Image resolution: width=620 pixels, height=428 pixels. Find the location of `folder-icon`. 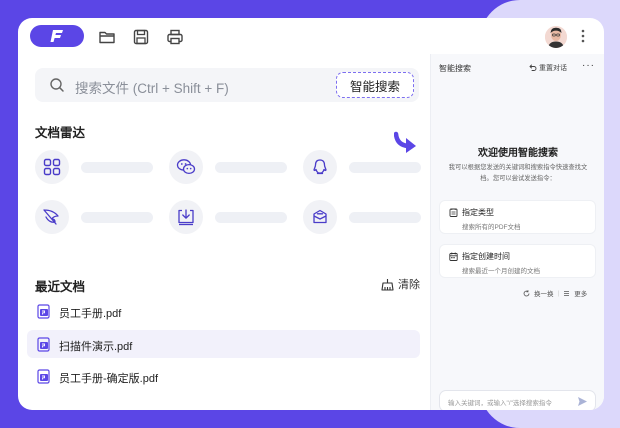

folder-icon is located at coordinates (107, 37).